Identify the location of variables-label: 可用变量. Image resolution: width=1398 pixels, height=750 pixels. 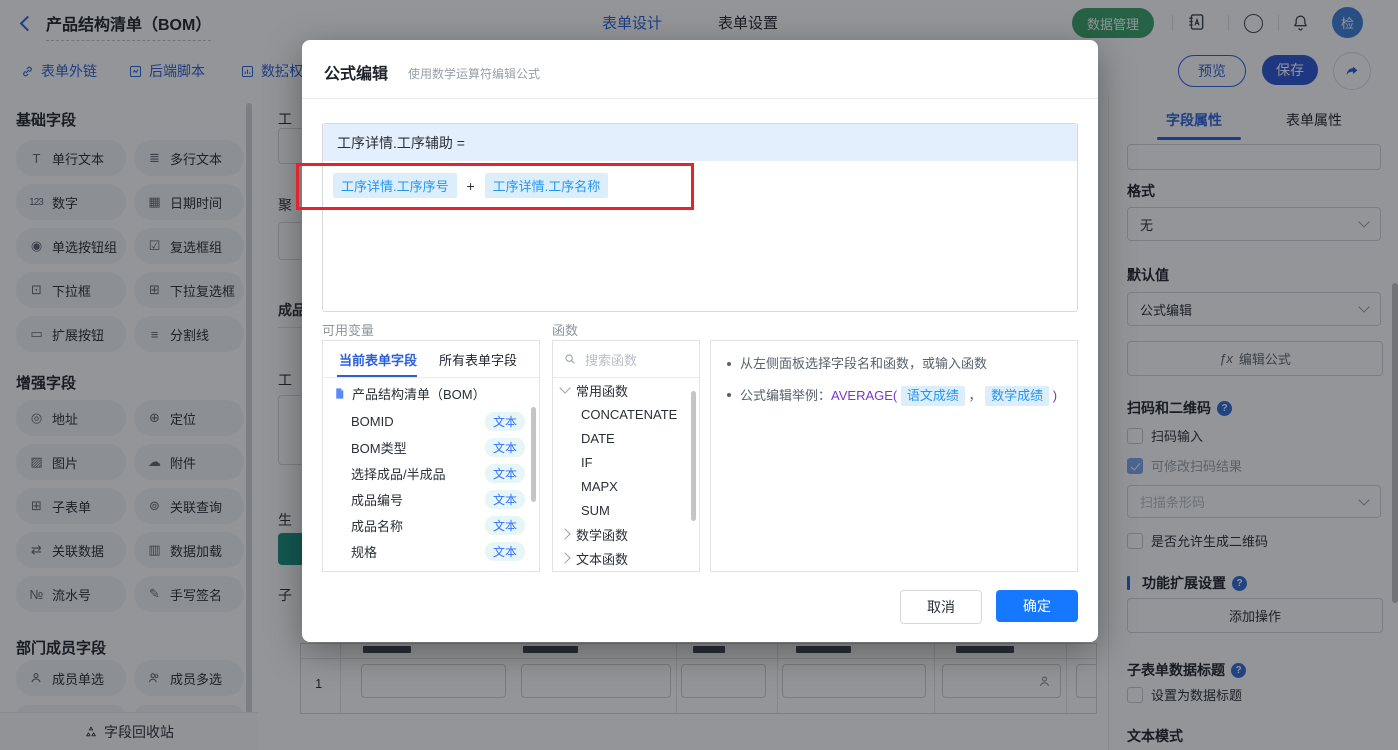
(348, 330).